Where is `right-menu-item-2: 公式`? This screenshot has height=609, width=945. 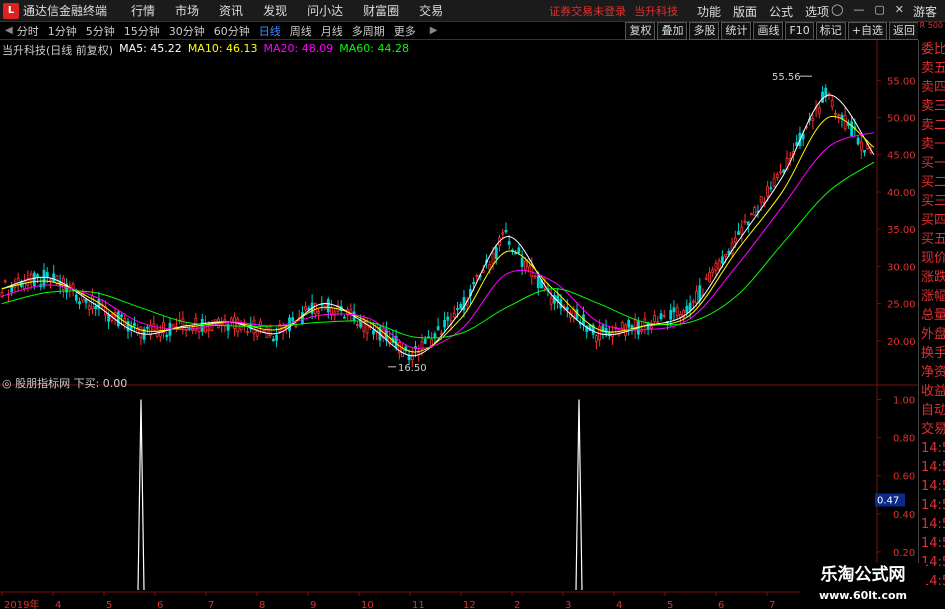
right-menu-item-2: 公式 is located at coordinates (781, 11).